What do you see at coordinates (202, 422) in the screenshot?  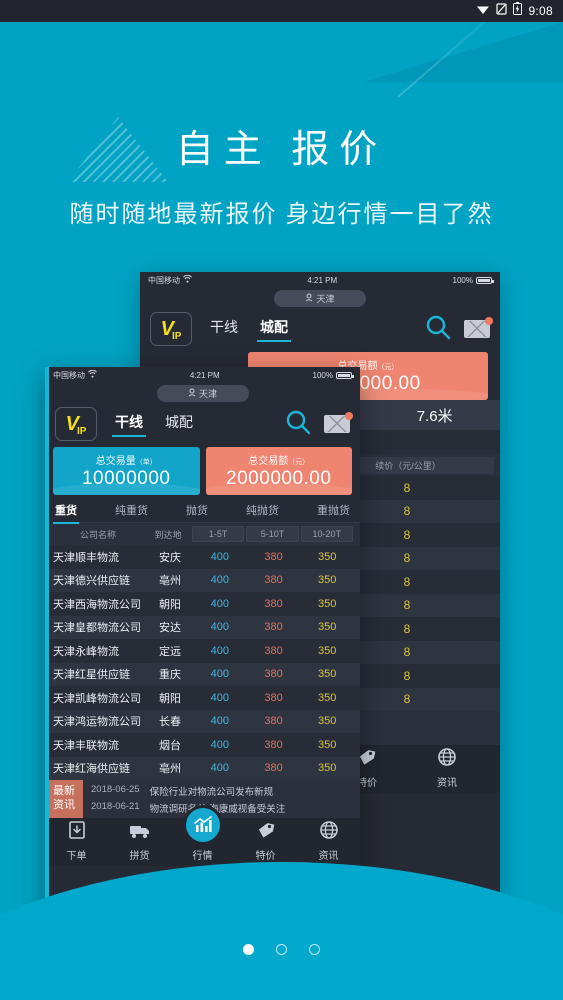 I see `top-nav-front: V IP 干线 城配` at bounding box center [202, 422].